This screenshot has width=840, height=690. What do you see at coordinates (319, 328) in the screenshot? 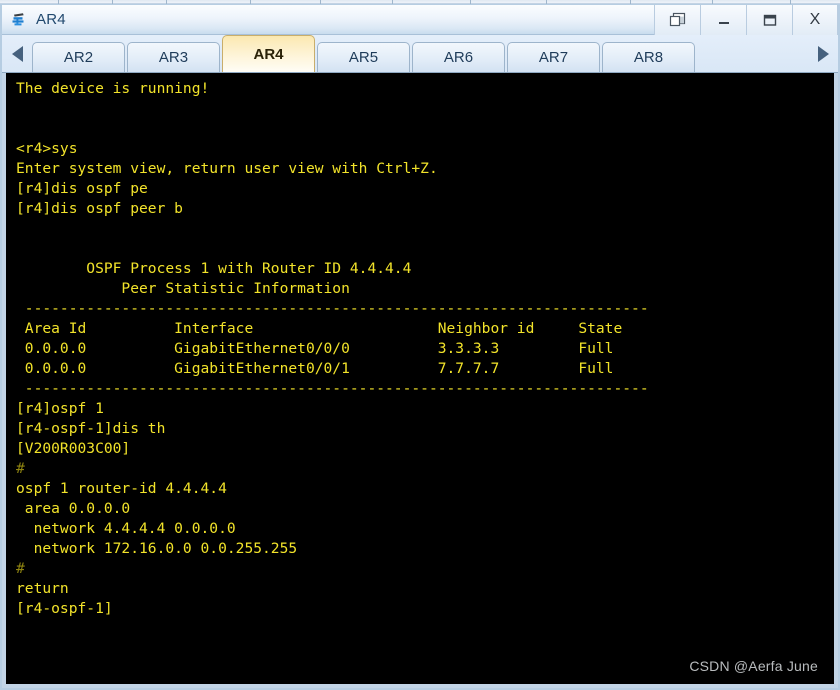
I see `console-line: Area Id Interface Neighbor id State` at bounding box center [319, 328].